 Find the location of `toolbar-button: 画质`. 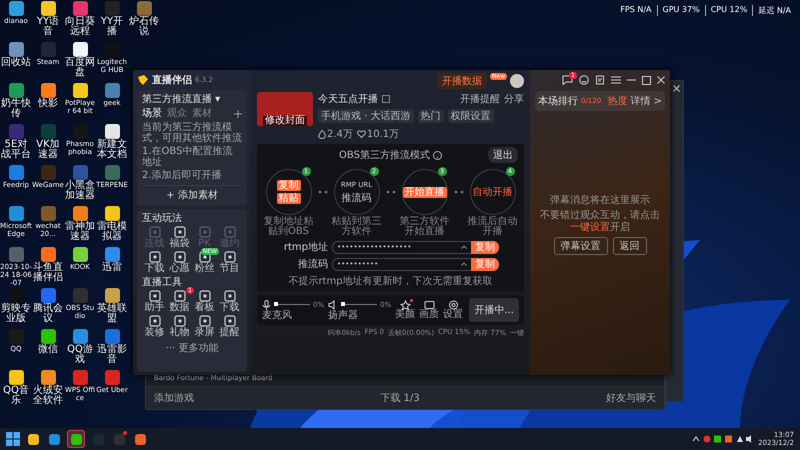

toolbar-button: 画质 is located at coordinates (429, 310).